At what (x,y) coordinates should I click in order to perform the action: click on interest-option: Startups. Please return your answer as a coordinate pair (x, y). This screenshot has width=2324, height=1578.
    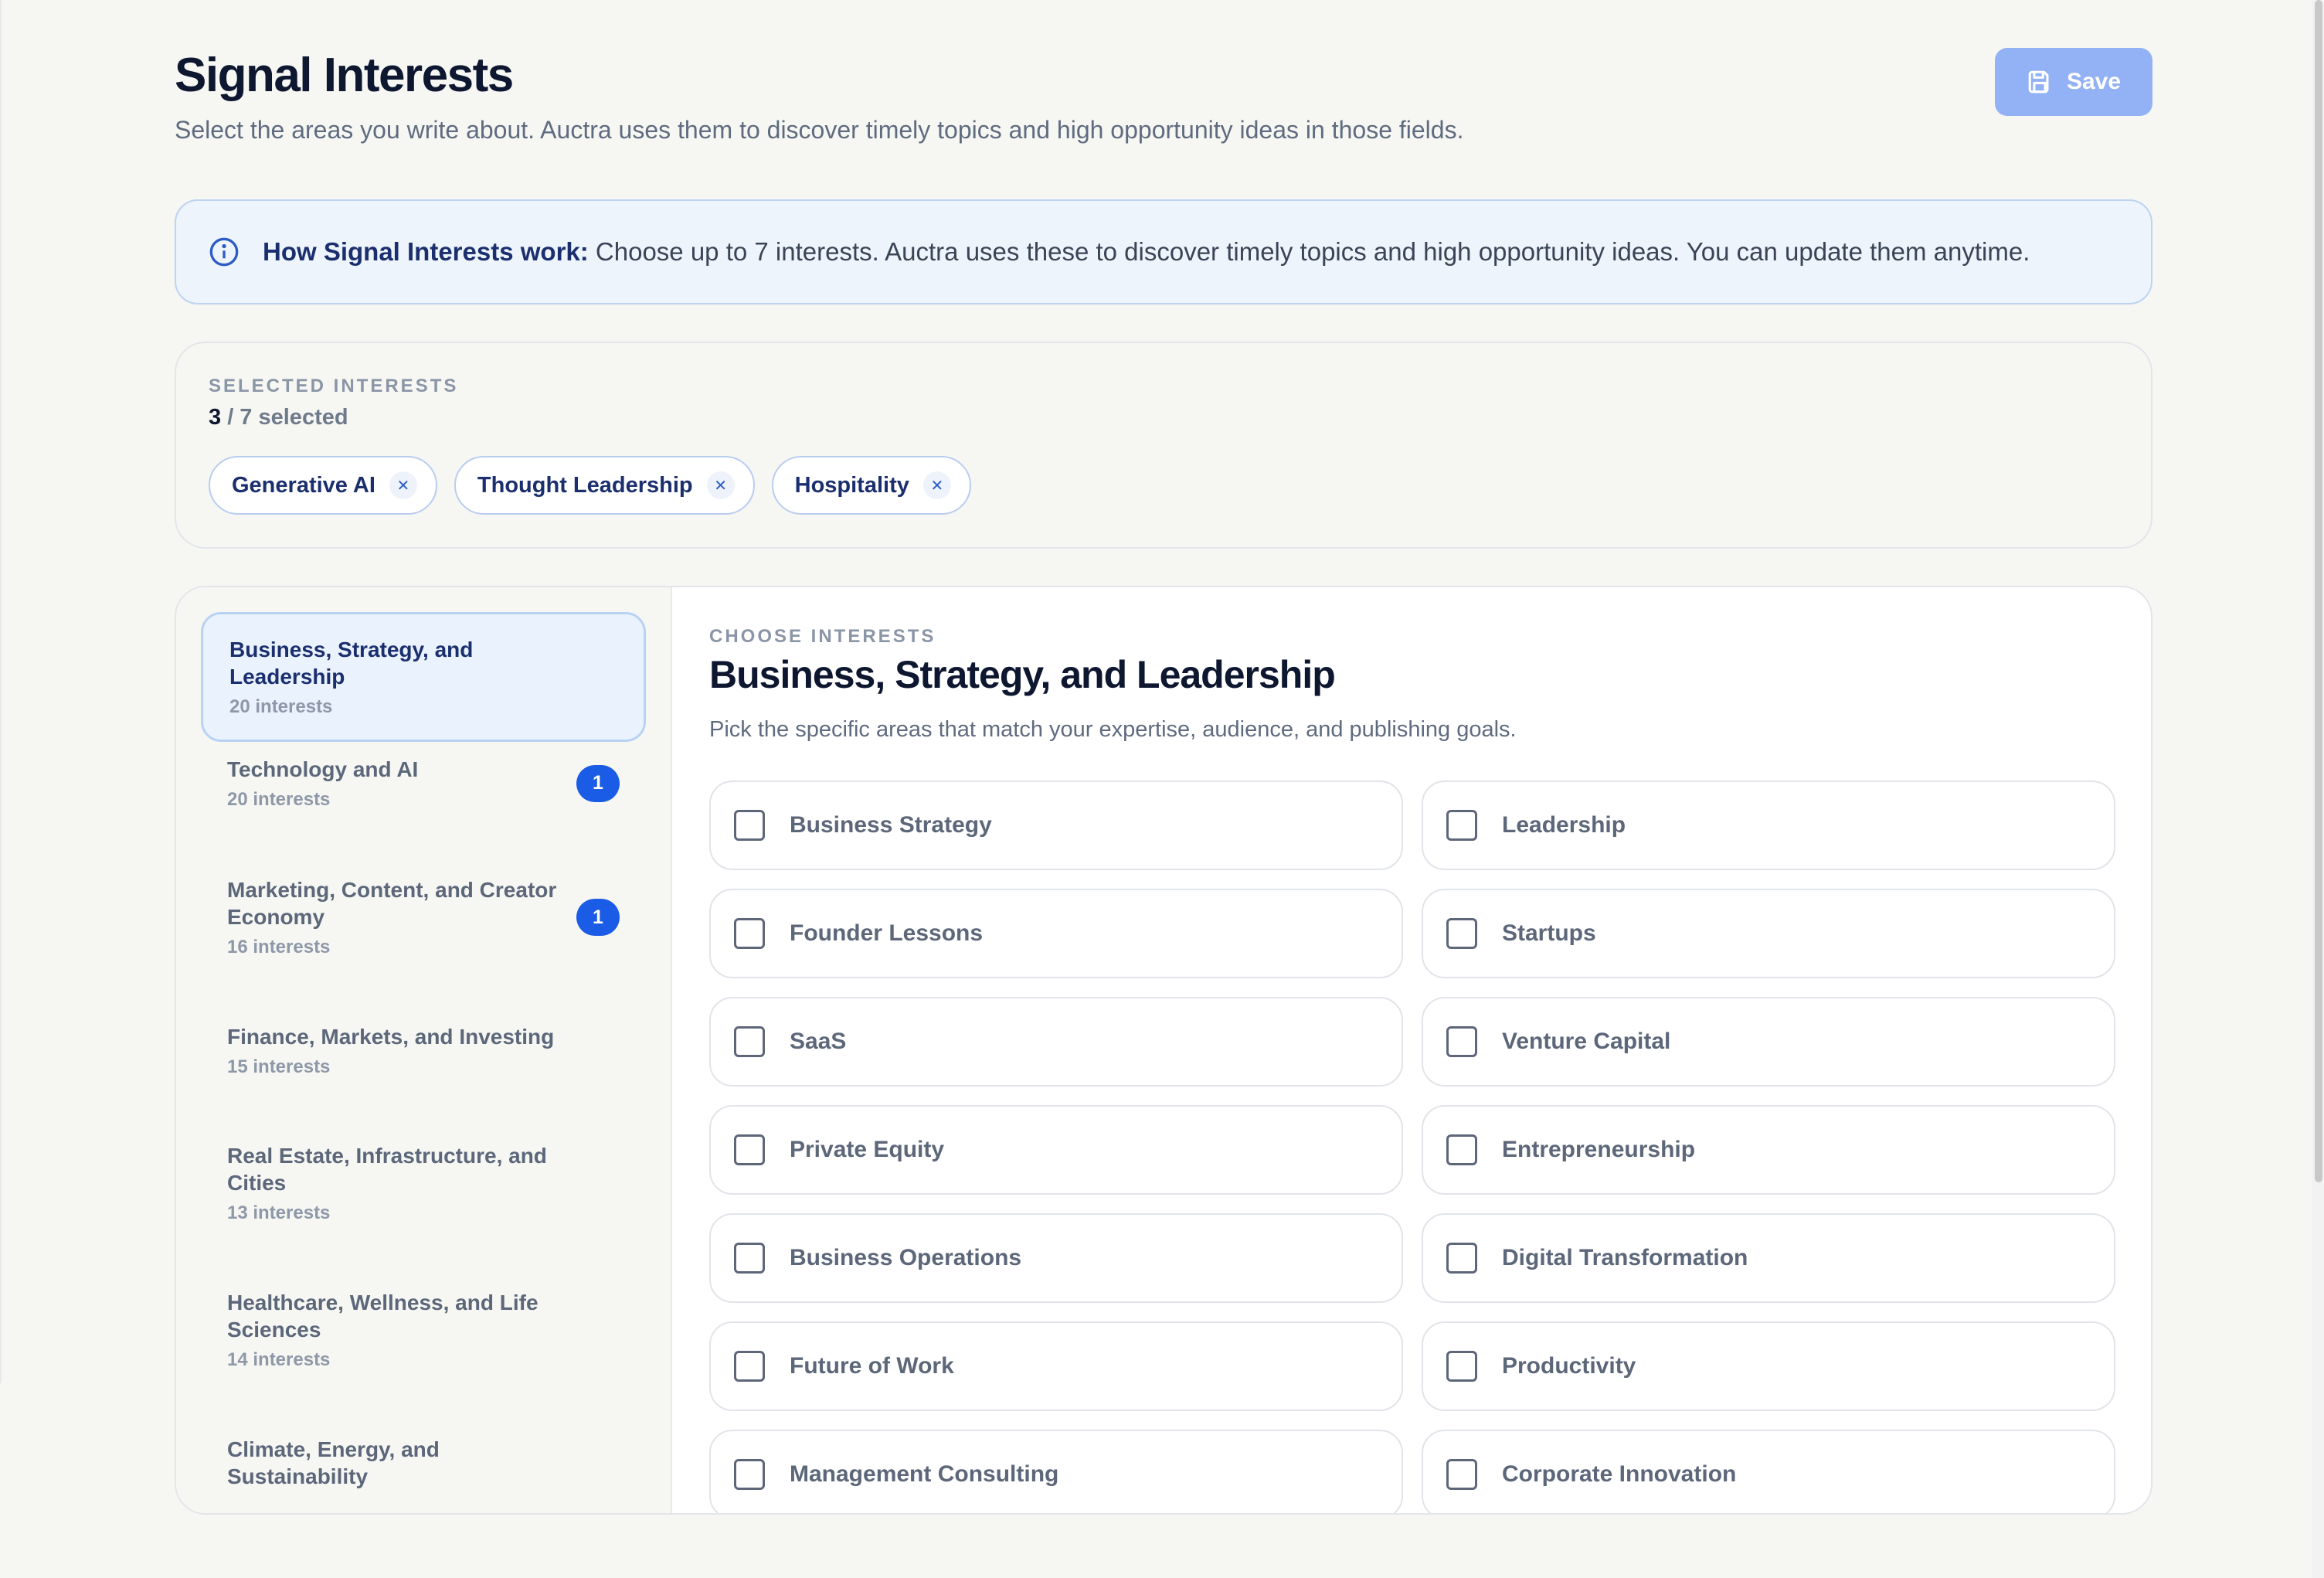
    Looking at the image, I should click on (1768, 933).